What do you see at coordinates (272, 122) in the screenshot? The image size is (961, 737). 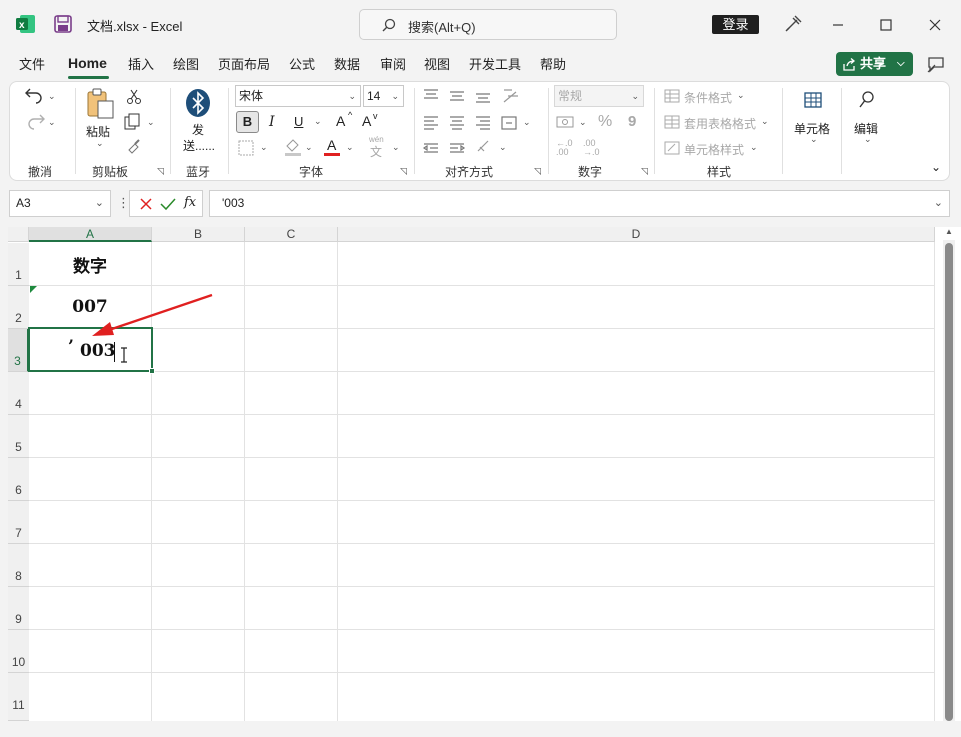 I see `italic-button: I` at bounding box center [272, 122].